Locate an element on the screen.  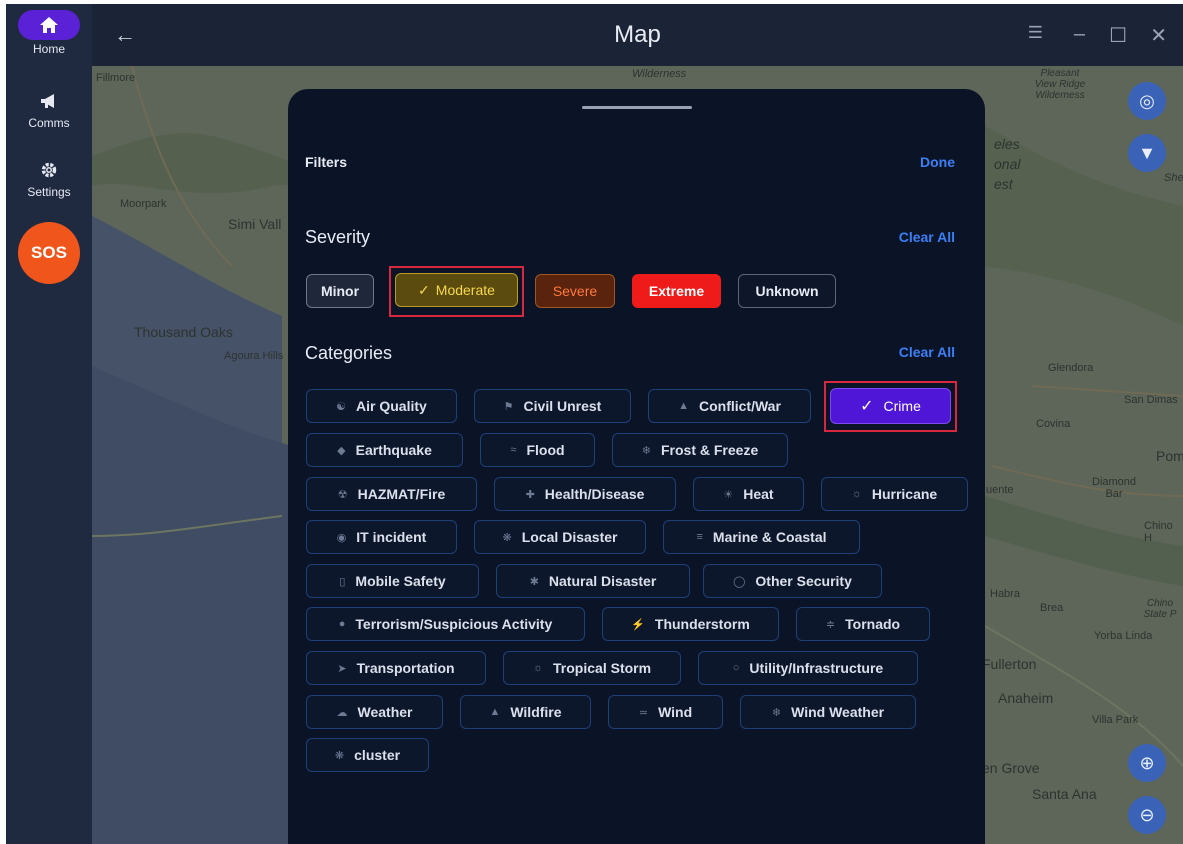
map-place-label: Pleasant View Ridge Wilderness is located at coordinates (1060, 84).